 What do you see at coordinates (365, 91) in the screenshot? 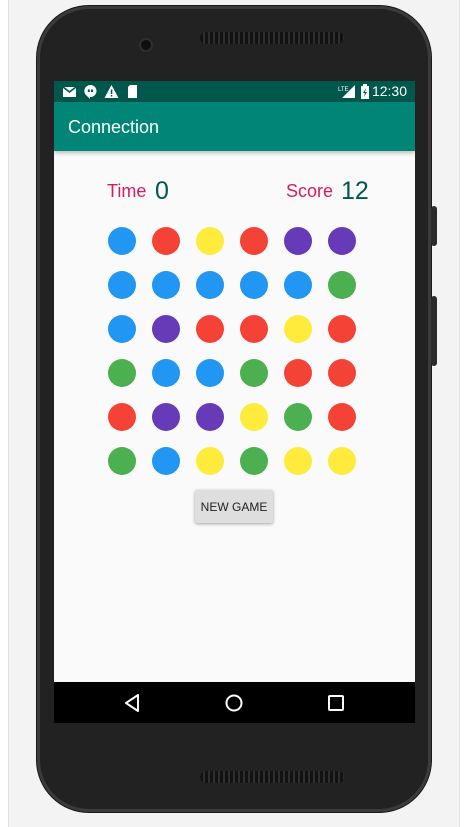
I see `battery-icon` at bounding box center [365, 91].